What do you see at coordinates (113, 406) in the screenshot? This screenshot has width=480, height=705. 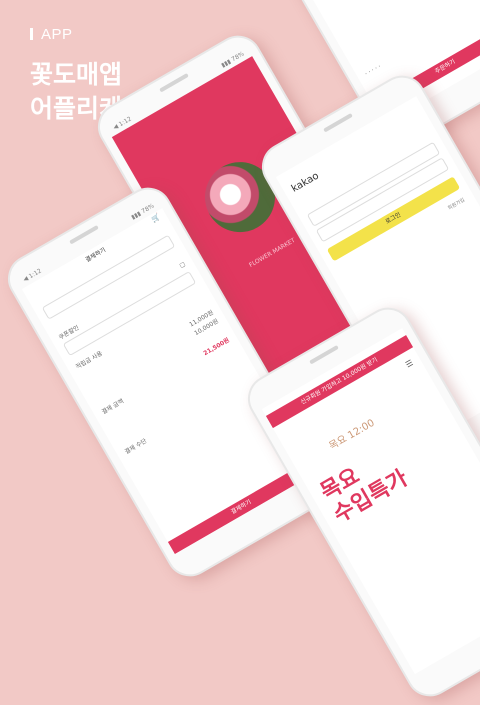 I see `total-label: 결제 금액` at bounding box center [113, 406].